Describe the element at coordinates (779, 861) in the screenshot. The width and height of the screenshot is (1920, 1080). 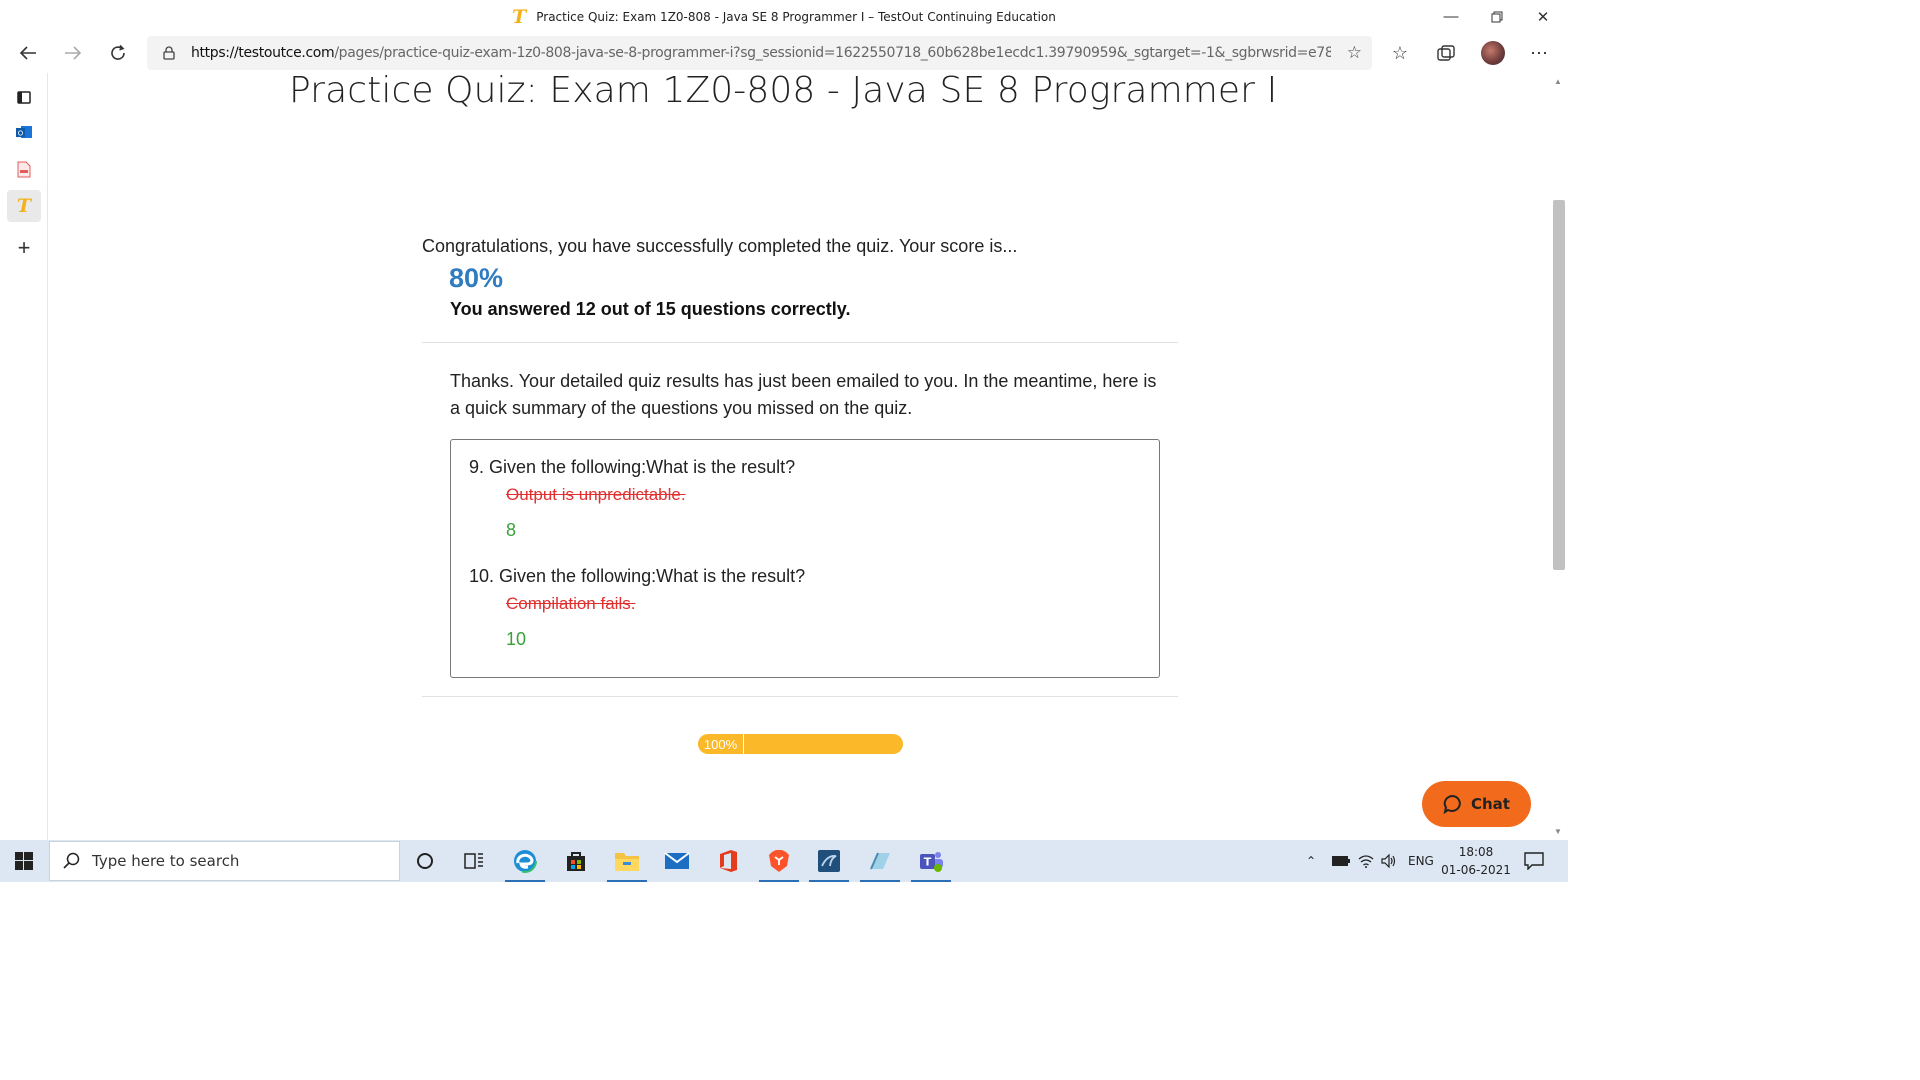
I see `brave-browser-icon` at that location.